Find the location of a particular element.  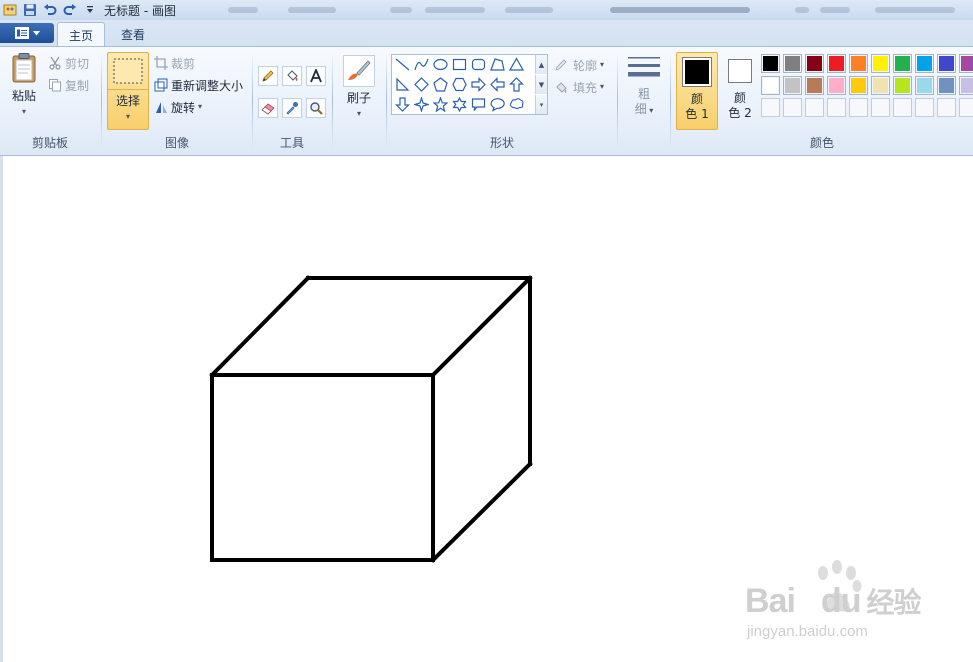

paint-app-icon is located at coordinates (10, 10).